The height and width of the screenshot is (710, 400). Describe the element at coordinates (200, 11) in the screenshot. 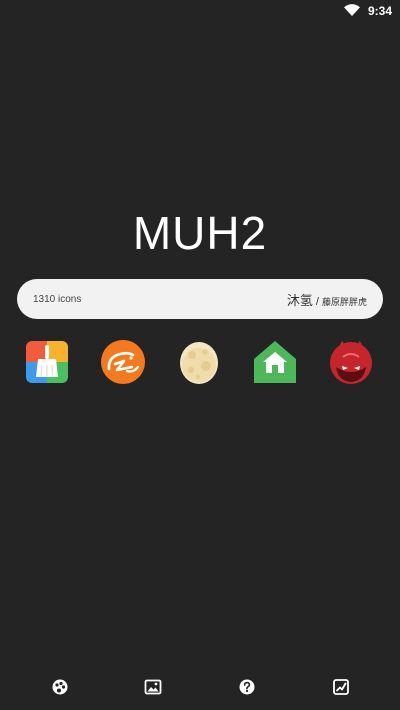

I see `status-bar: 9:34` at that location.